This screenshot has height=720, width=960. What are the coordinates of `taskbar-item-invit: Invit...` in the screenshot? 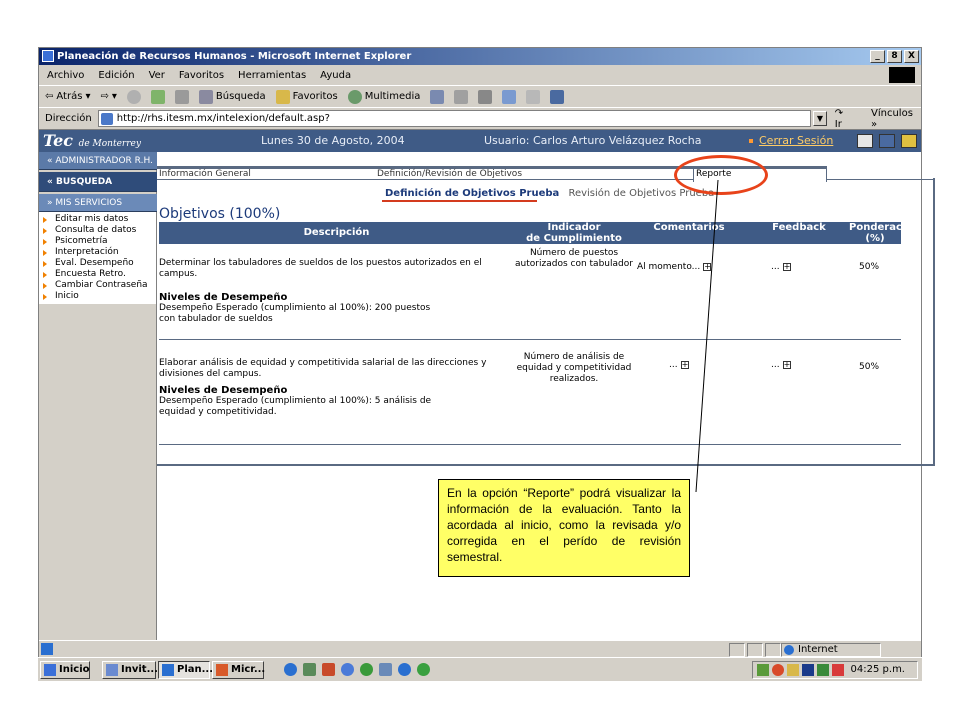 It's located at (130, 670).